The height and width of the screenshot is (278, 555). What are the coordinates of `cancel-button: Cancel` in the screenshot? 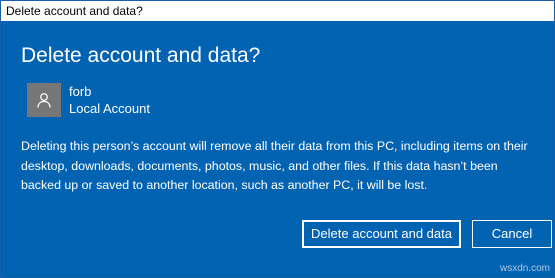 It's located at (512, 234).